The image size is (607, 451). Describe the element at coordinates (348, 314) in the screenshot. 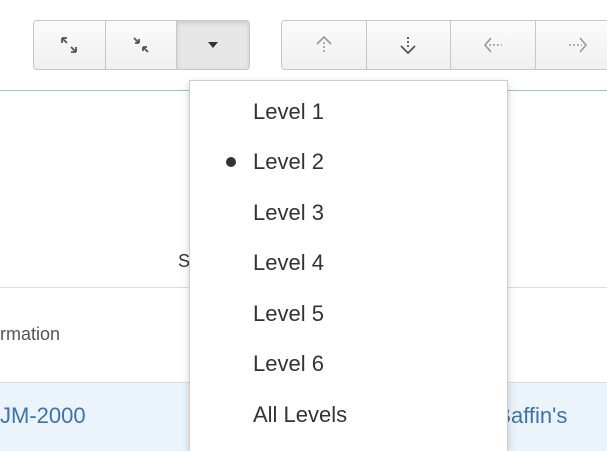

I see `menu-item-level-5: Level 5` at that location.